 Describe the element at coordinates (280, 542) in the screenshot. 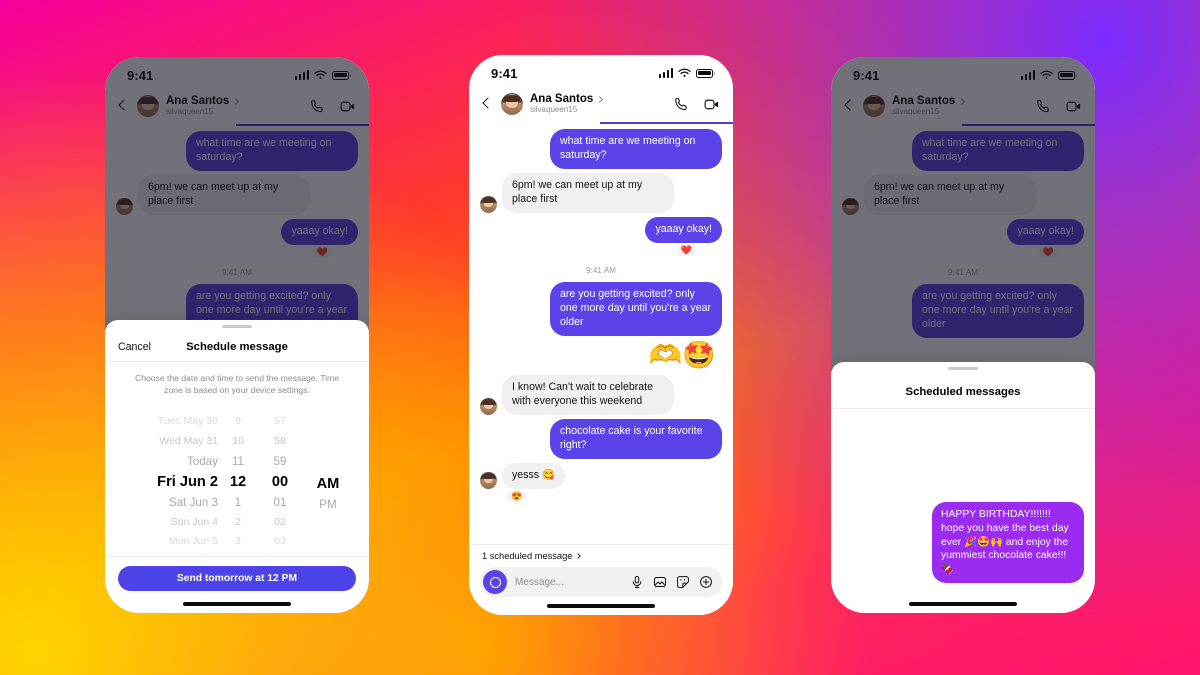

I see `minute-option: 03` at that location.